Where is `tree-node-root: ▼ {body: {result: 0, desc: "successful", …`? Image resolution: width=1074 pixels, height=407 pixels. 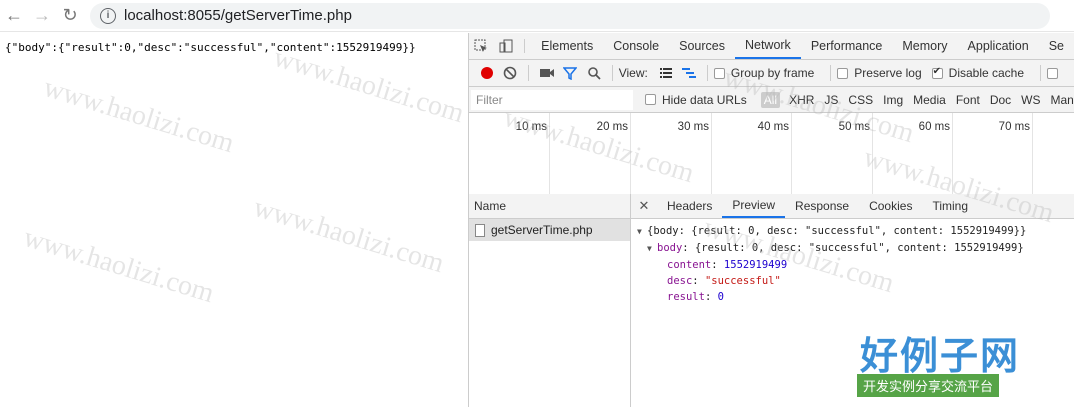 tree-node-root: ▼ {body: {result: 0, desc: "successful", … is located at coordinates (853, 231).